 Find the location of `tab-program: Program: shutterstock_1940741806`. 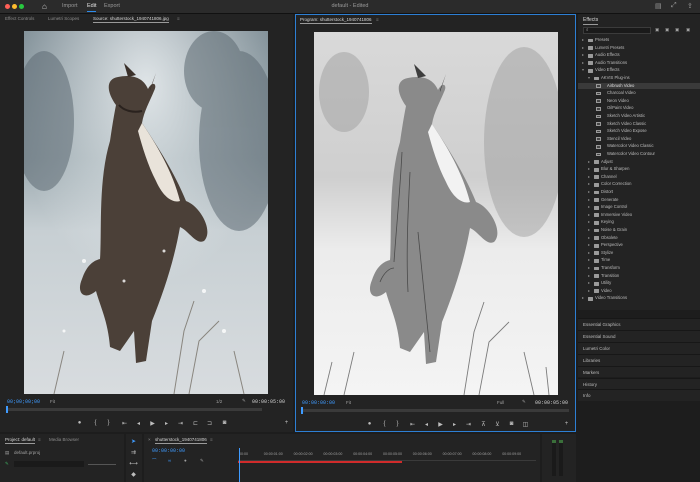

tab-program: Program: shutterstock_1940741806 is located at coordinates (336, 20).